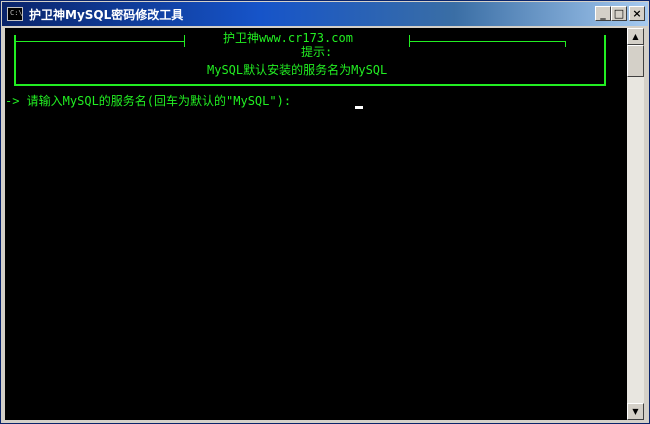  What do you see at coordinates (565, 44) in the screenshot?
I see `banner-top-right-tick` at bounding box center [565, 44].